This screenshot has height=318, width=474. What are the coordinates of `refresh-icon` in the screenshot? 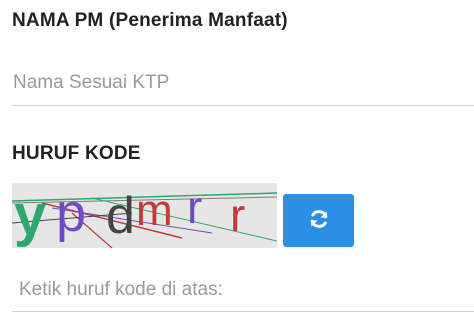 It's located at (319, 220).